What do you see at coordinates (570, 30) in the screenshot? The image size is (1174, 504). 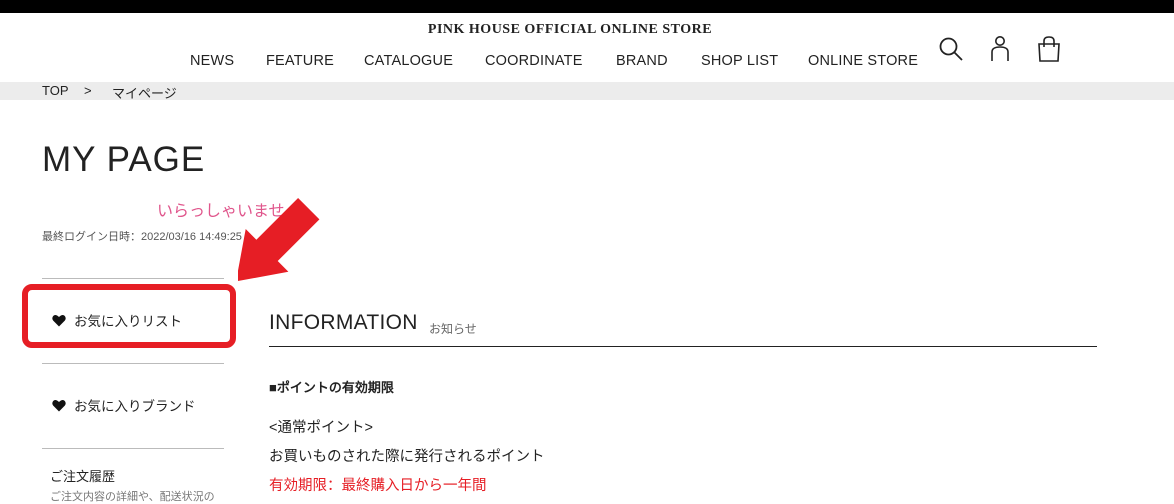 I see `store-title: PINK HOUSE OFFICIAL ONLINE STORE` at bounding box center [570, 30].